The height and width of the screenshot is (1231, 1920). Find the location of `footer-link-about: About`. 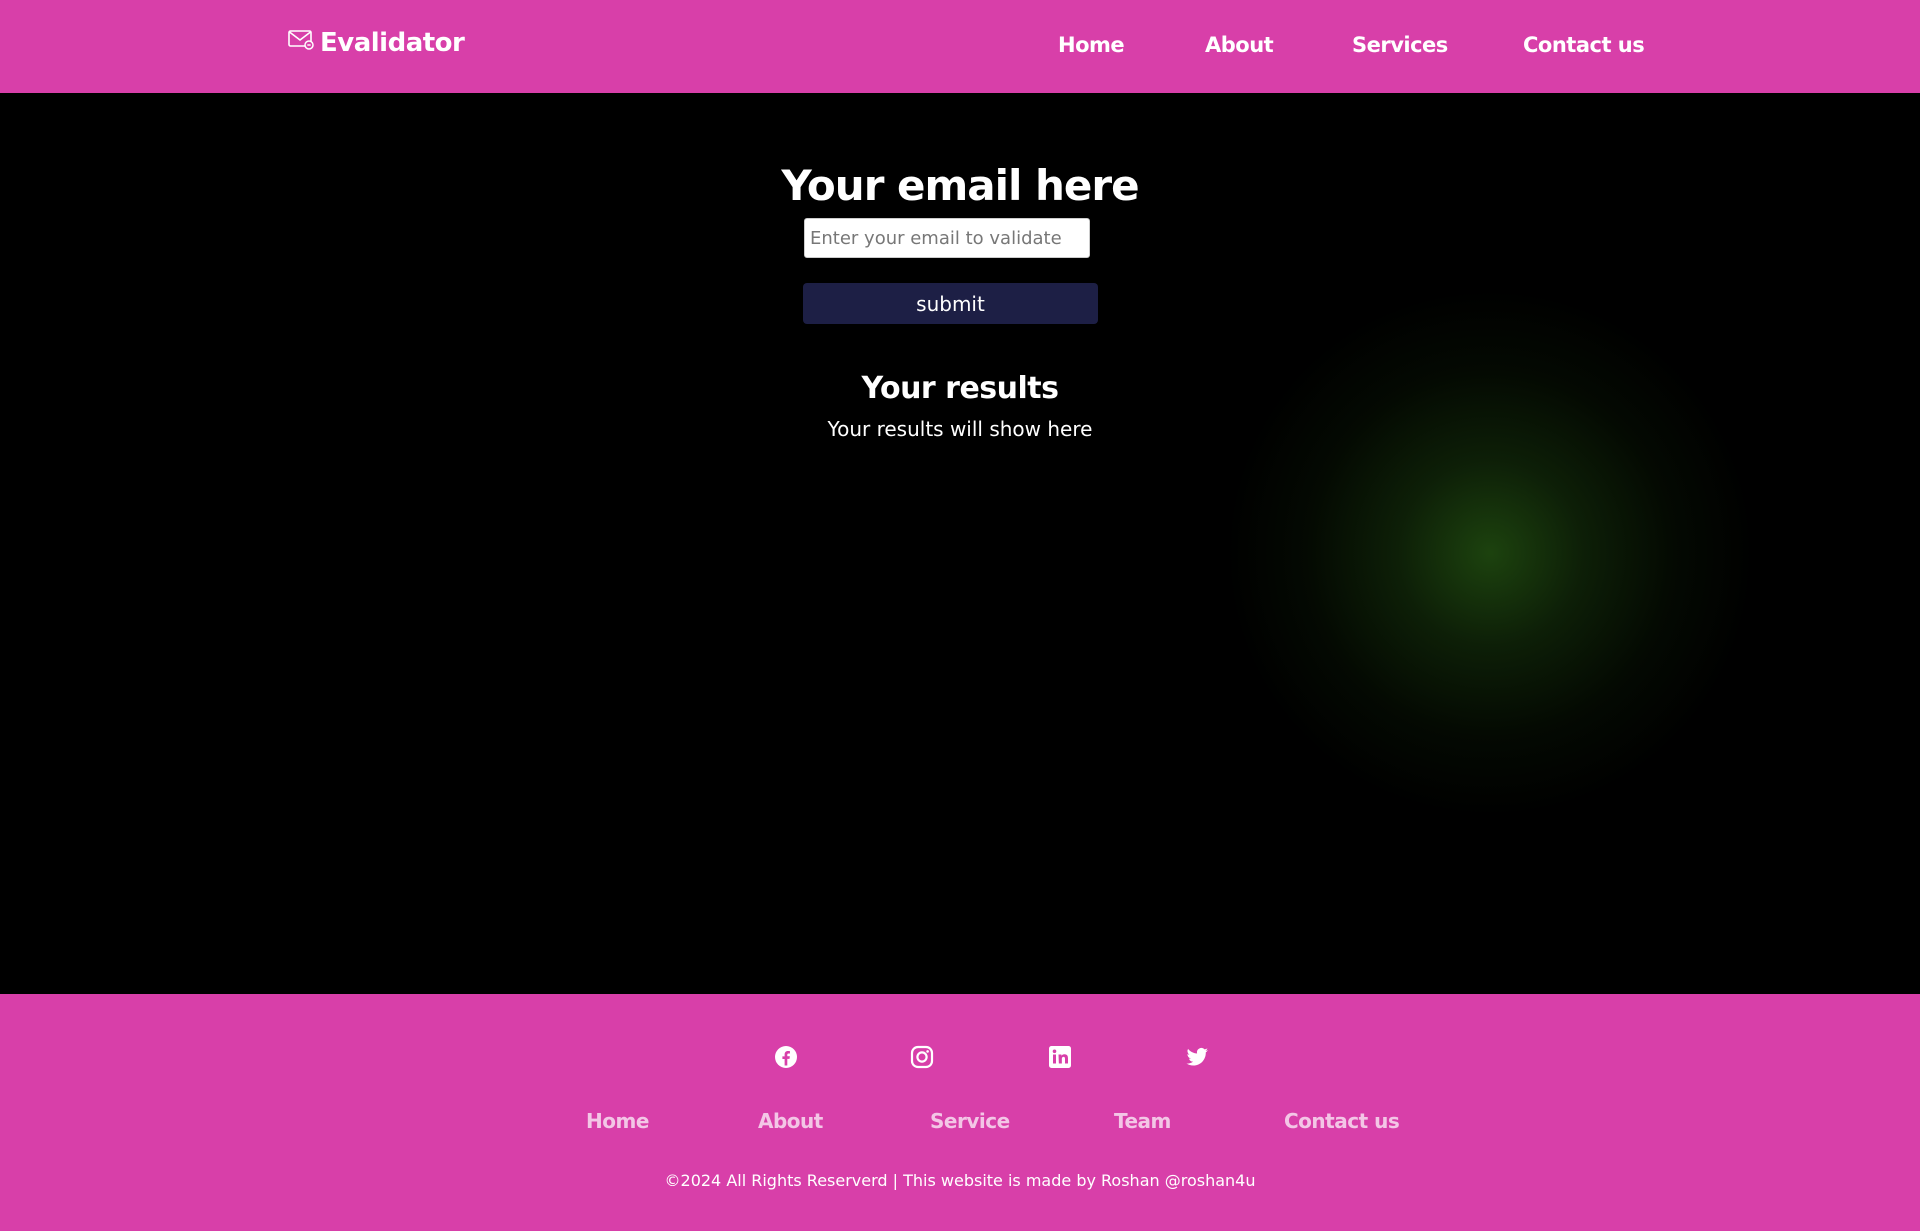

footer-link-about: About is located at coordinates (790, 1121).